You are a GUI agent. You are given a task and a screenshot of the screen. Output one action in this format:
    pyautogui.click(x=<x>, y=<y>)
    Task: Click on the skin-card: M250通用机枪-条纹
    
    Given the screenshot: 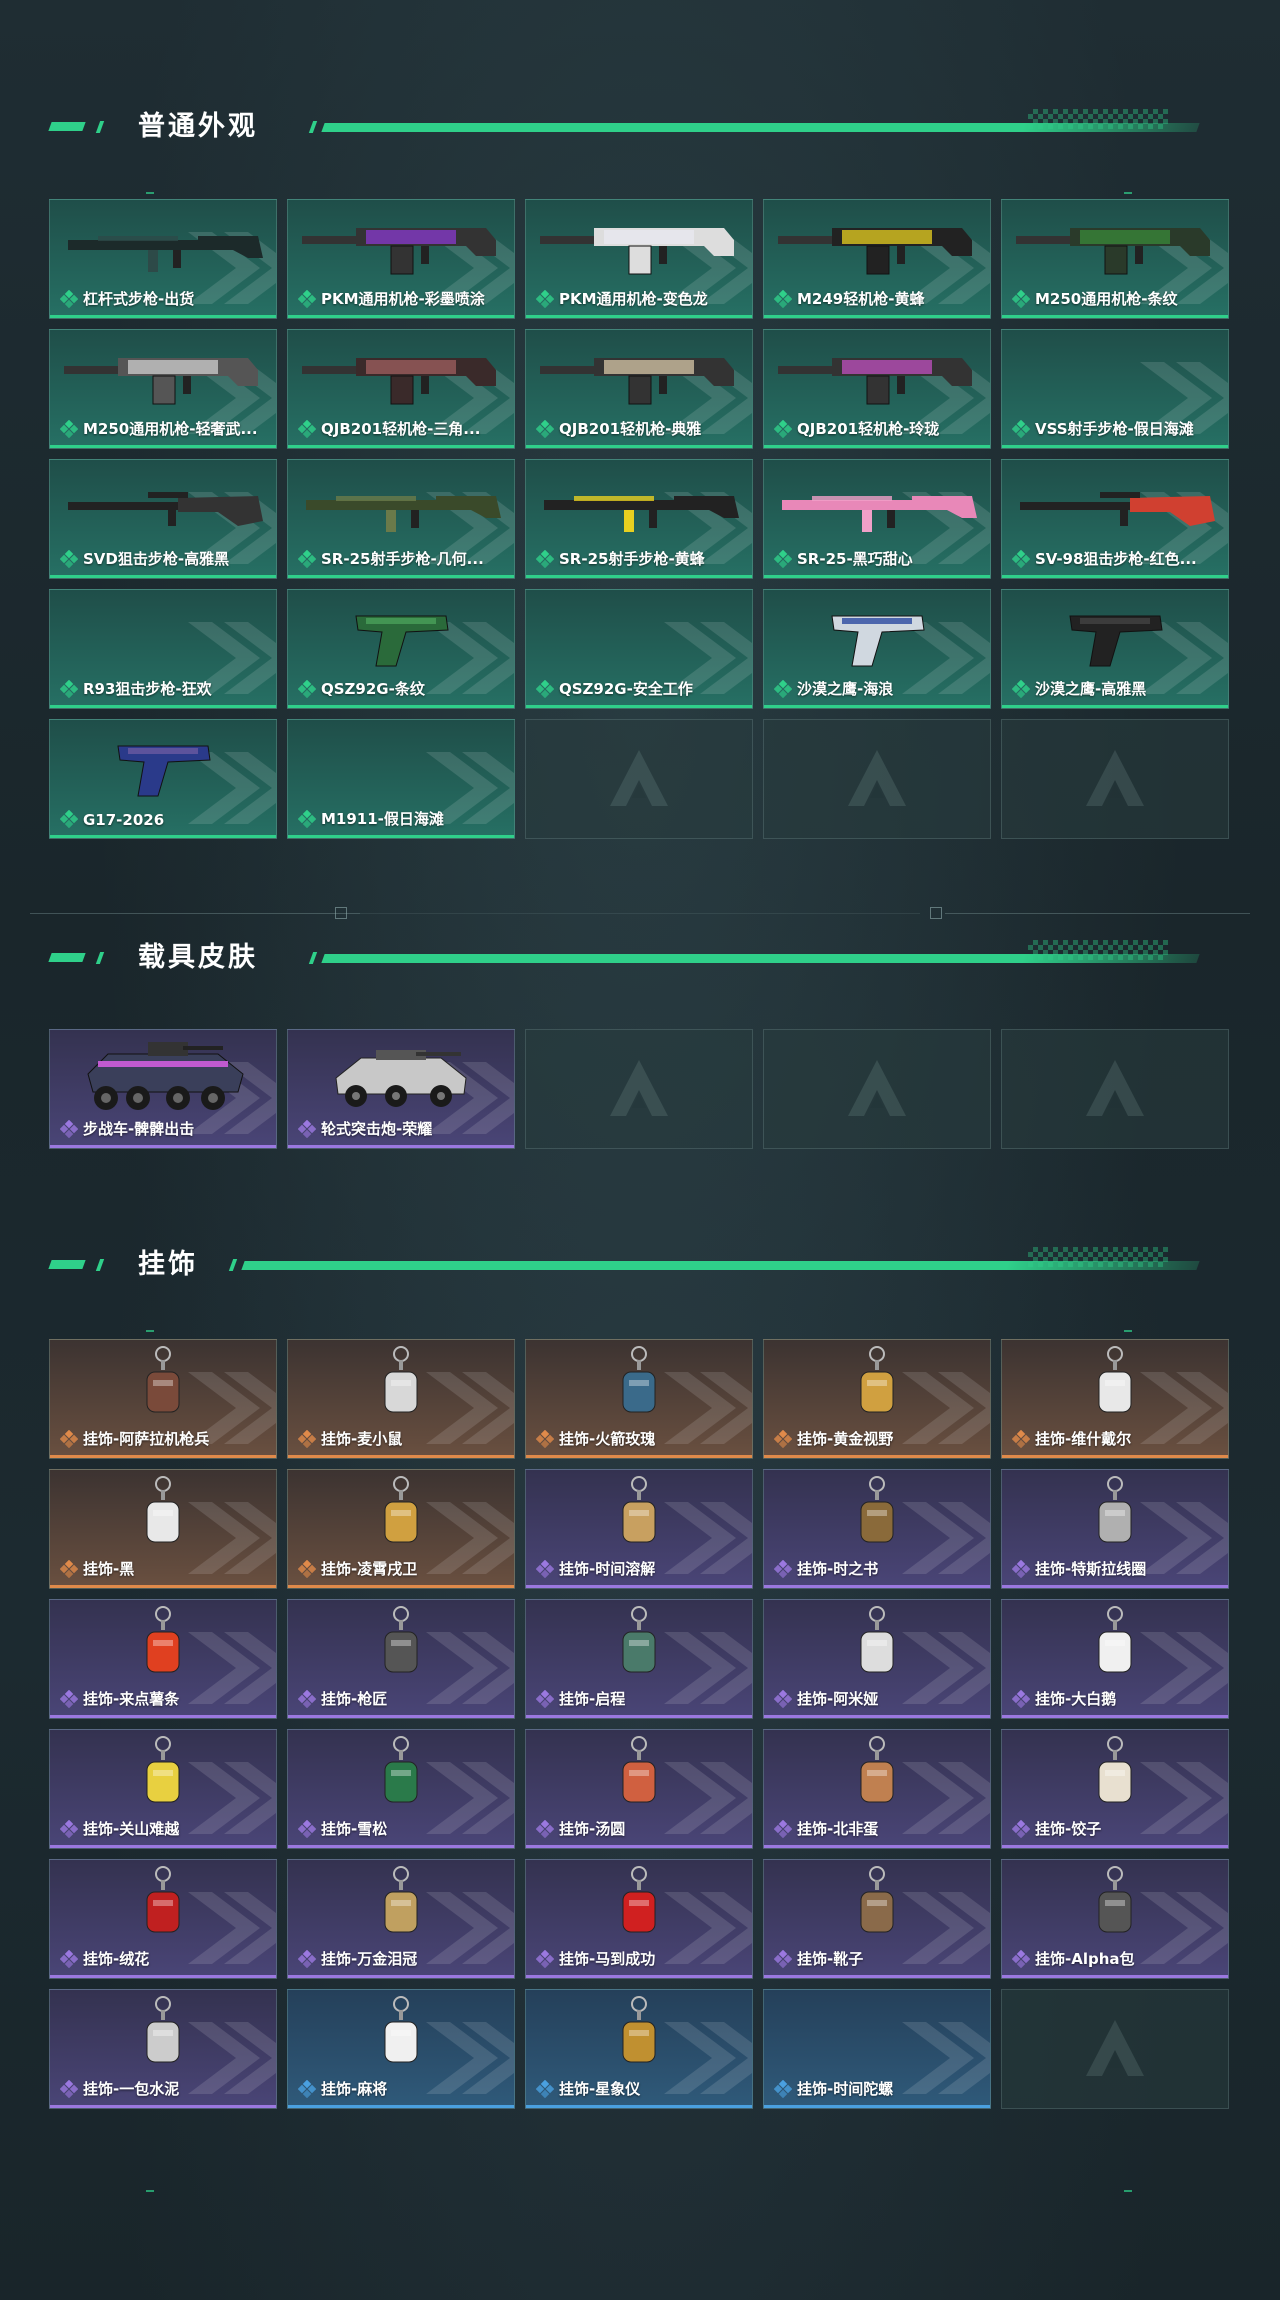 What is the action you would take?
    pyautogui.click(x=1115, y=259)
    